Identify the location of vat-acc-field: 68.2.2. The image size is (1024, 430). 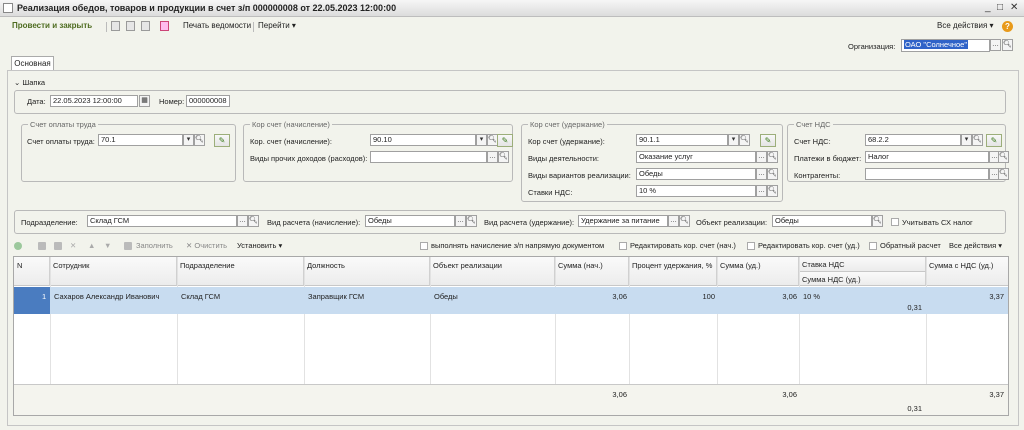
(913, 140).